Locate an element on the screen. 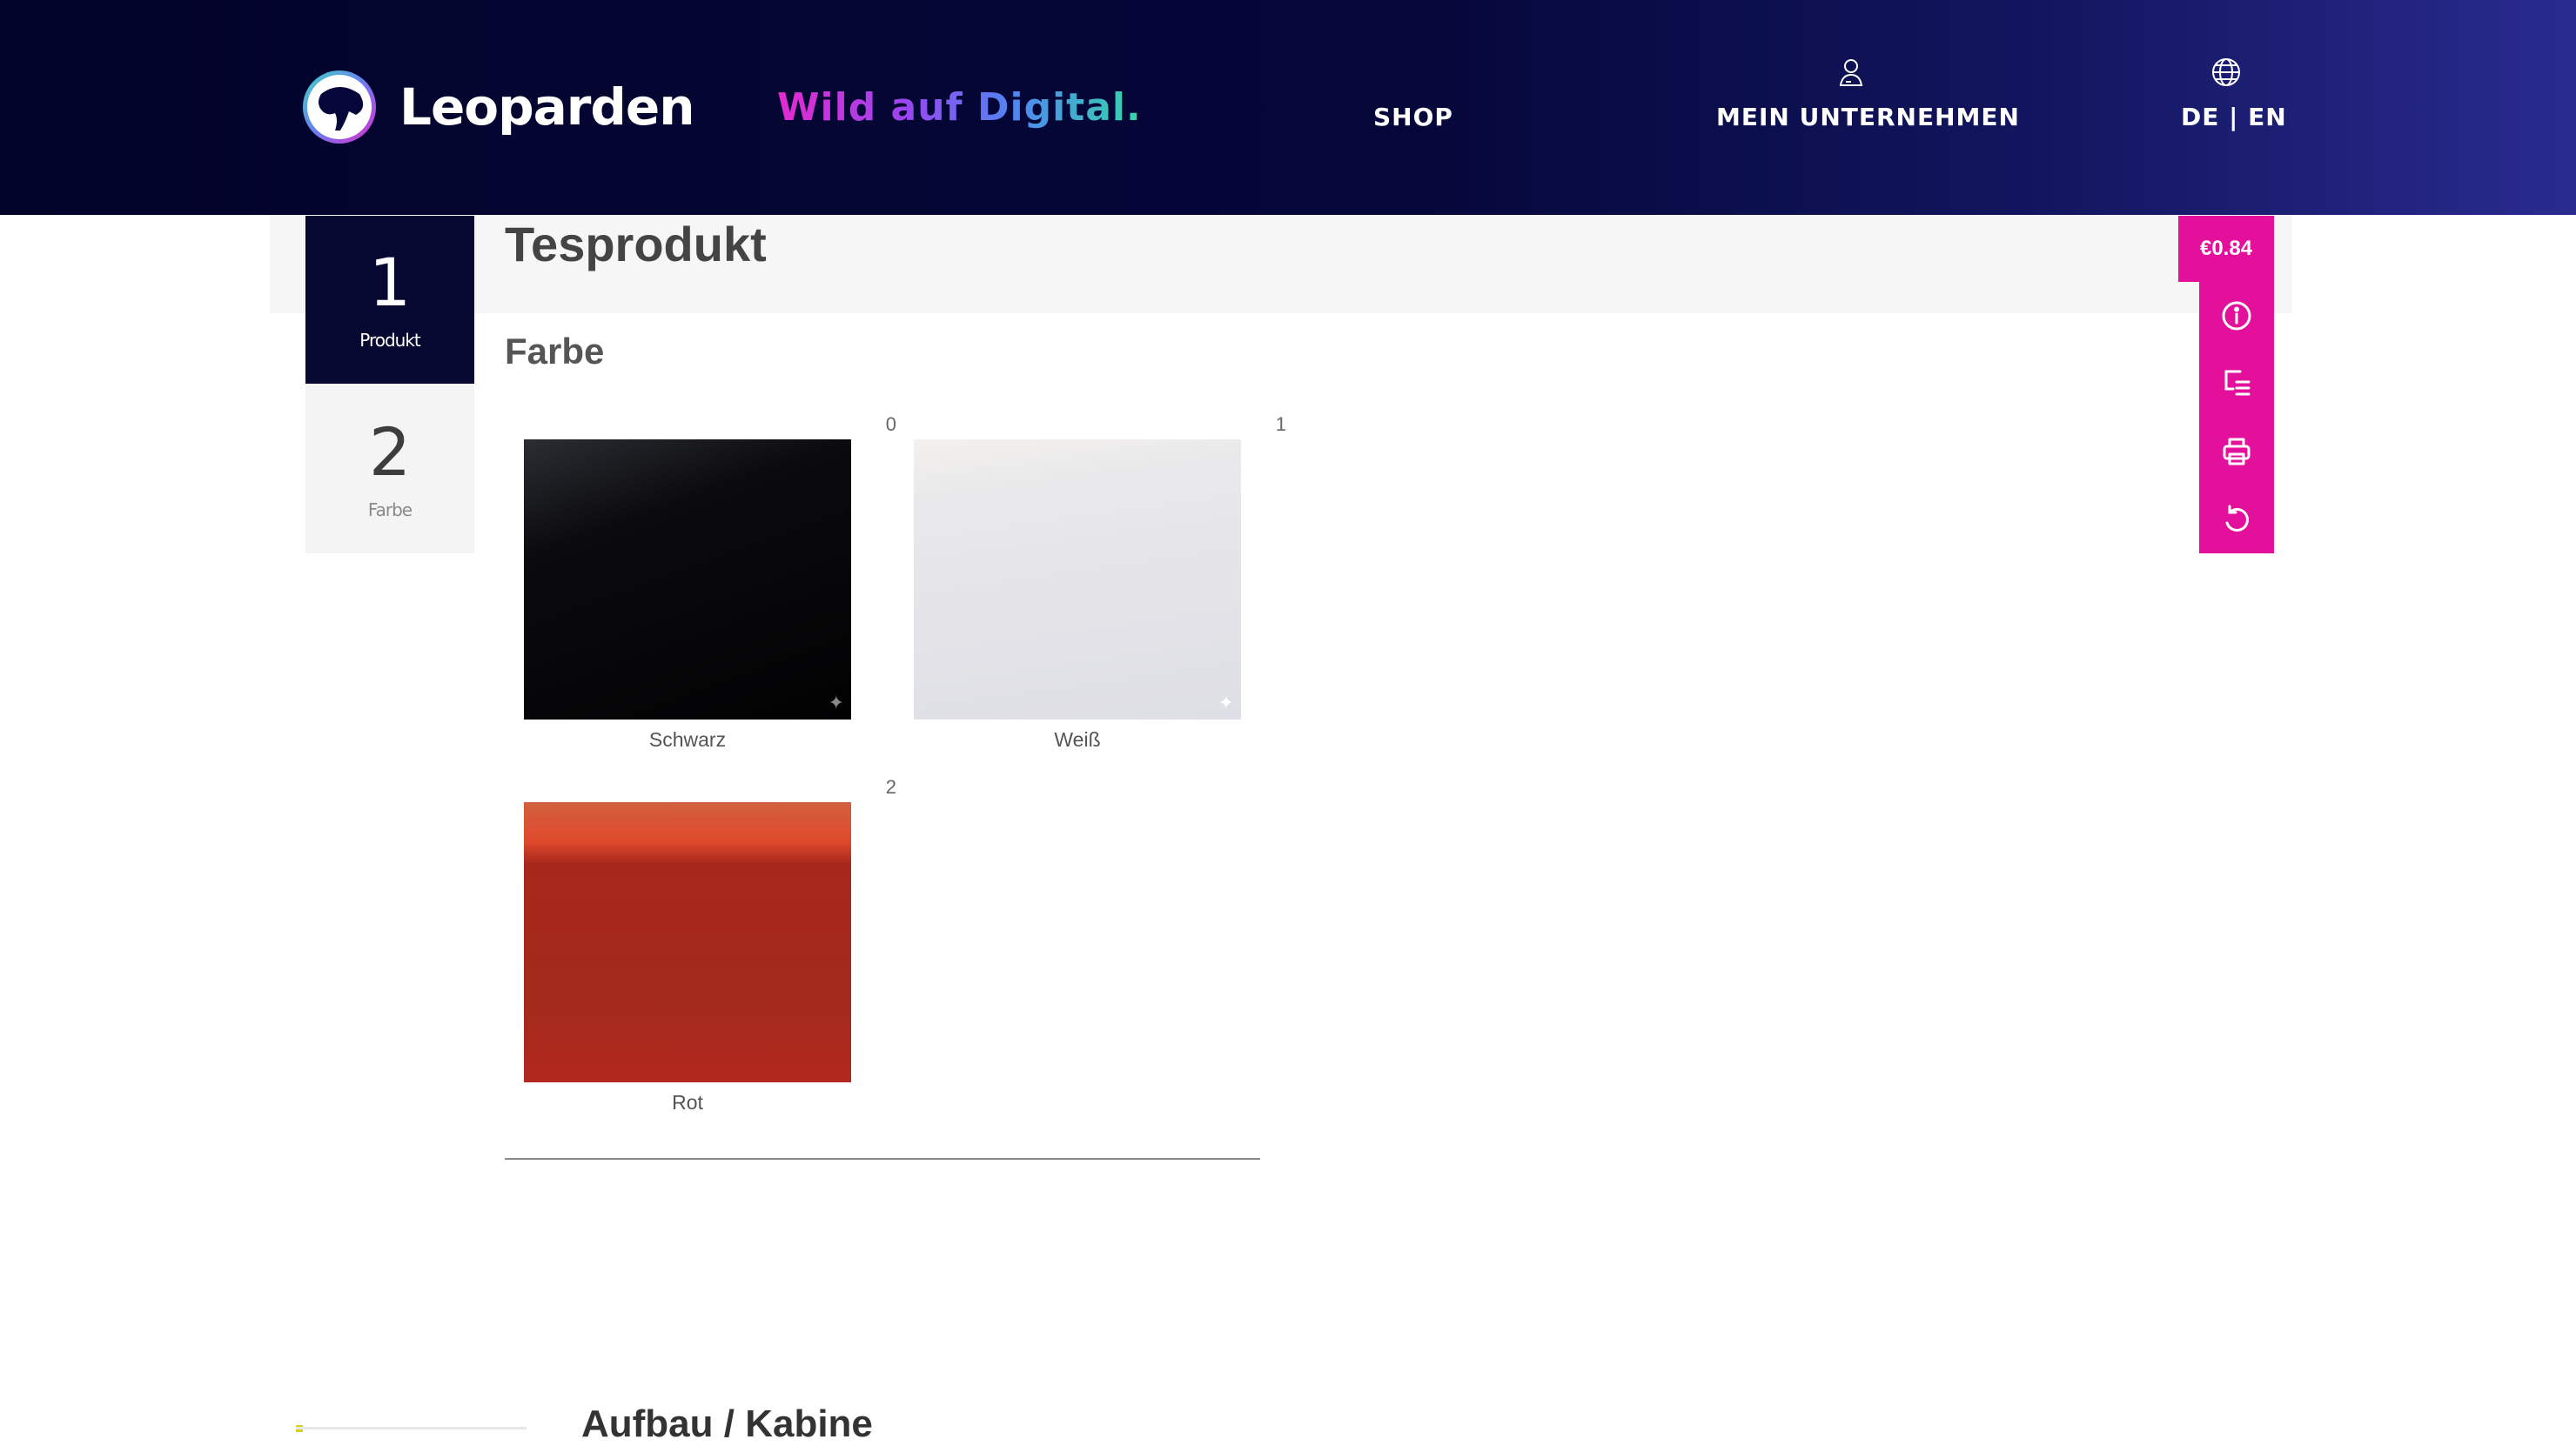 This screenshot has width=2576, height=1446. color-option-weiss: 1 ✦ Weiß is located at coordinates (1090, 591).